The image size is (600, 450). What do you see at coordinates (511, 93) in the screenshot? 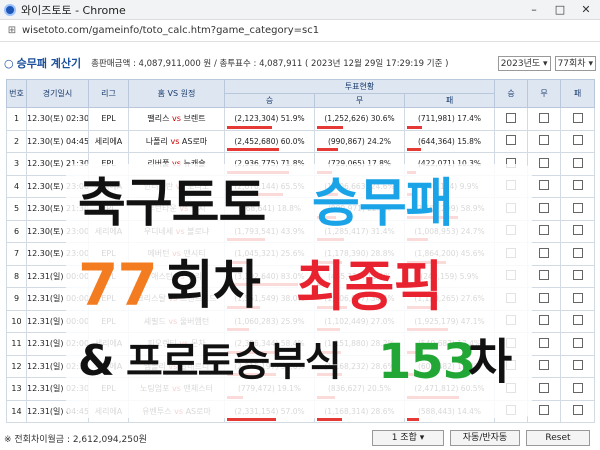
I see `col-header-pick-win: 승` at bounding box center [511, 93].